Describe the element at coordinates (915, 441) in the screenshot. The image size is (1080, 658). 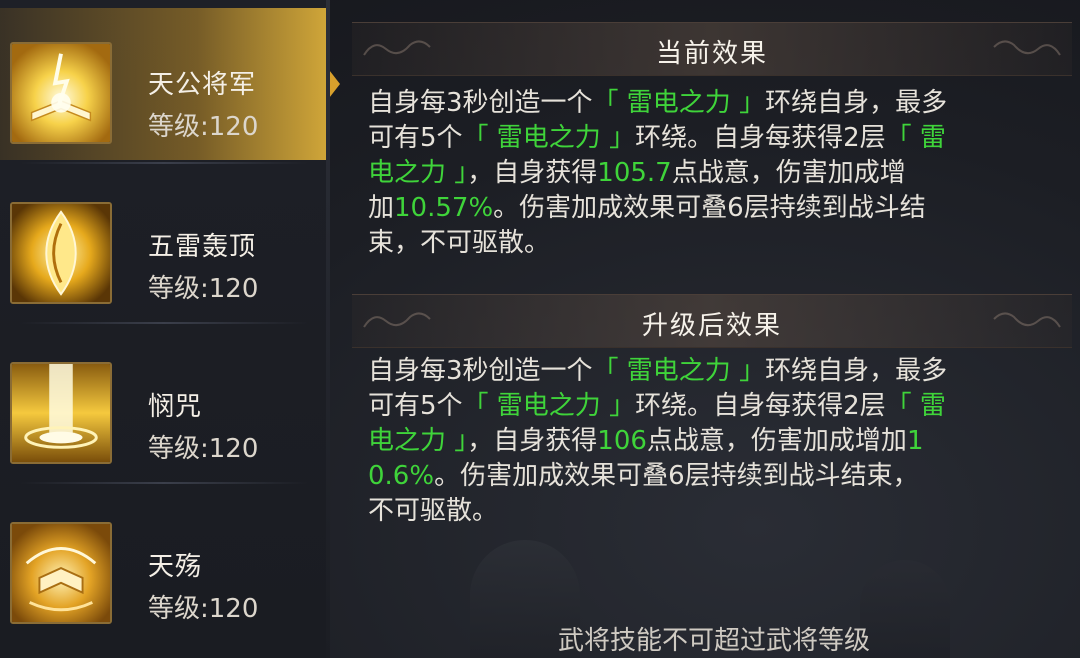
I see `highlight-text: 1` at that location.